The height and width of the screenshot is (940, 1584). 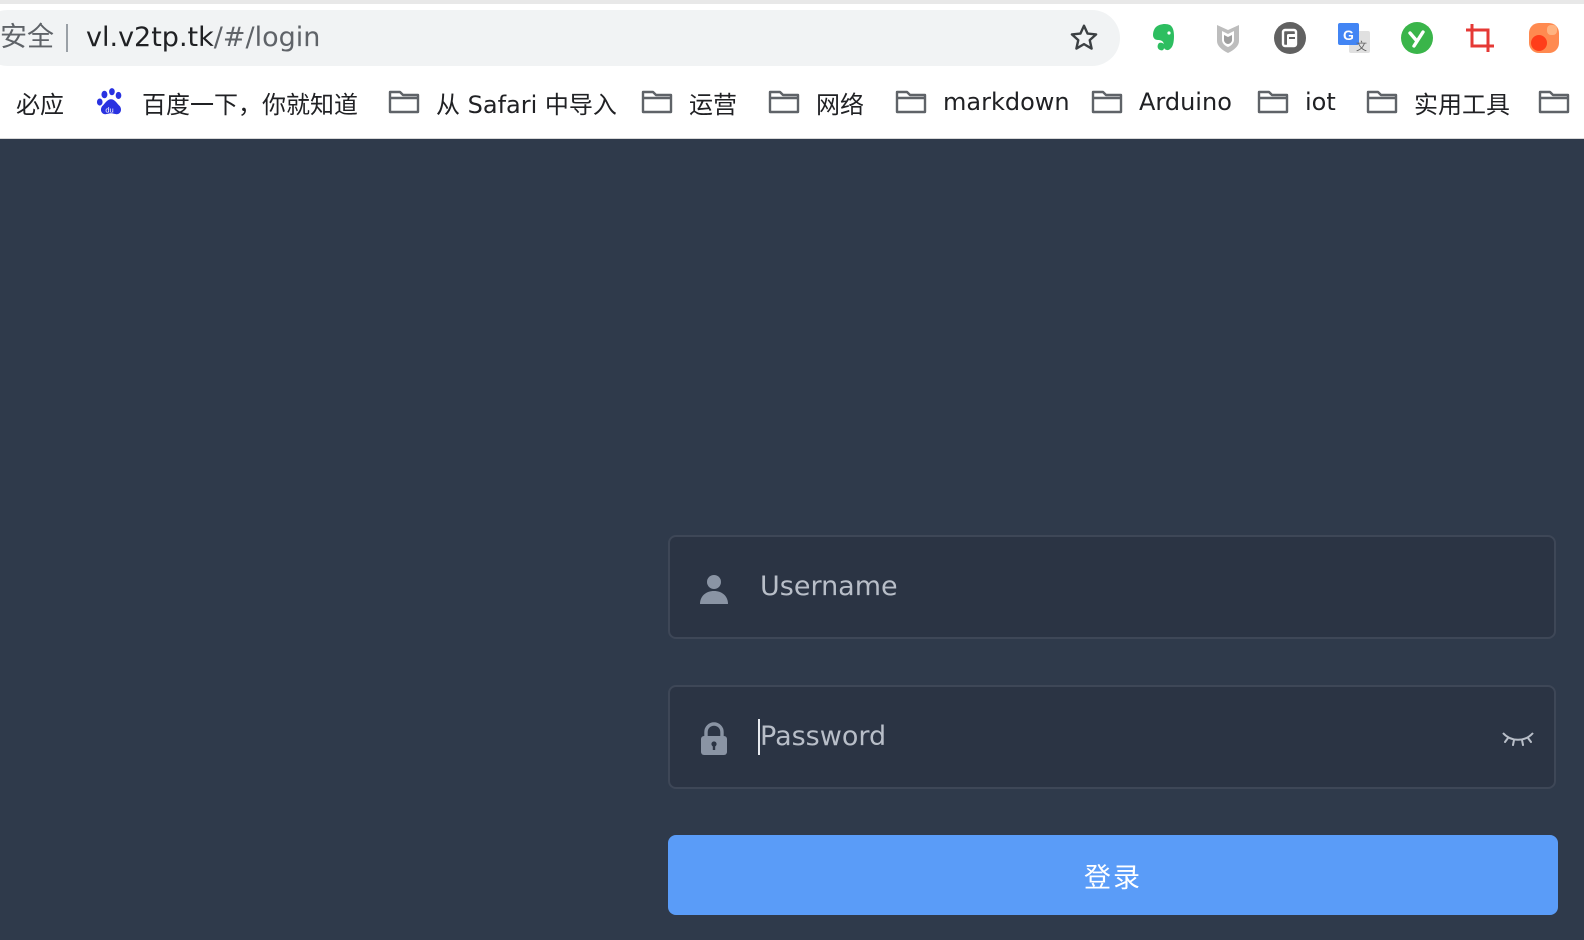 I want to click on bookmark-label: 从 Safari 中导入, so click(x=526, y=104).